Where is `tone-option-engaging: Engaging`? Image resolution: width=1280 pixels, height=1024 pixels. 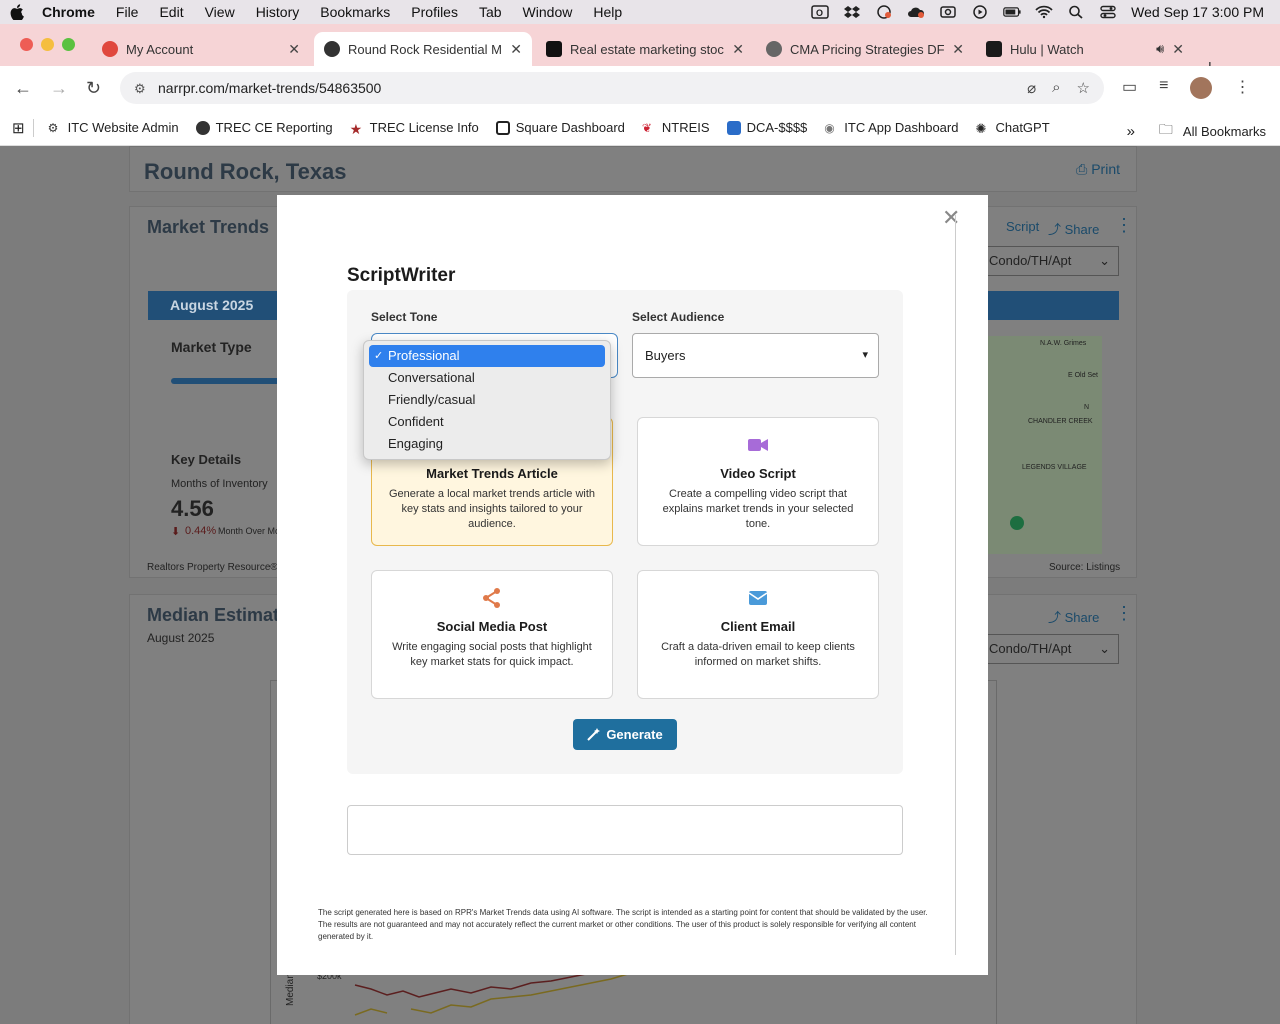 tone-option-engaging: Engaging is located at coordinates (487, 444).